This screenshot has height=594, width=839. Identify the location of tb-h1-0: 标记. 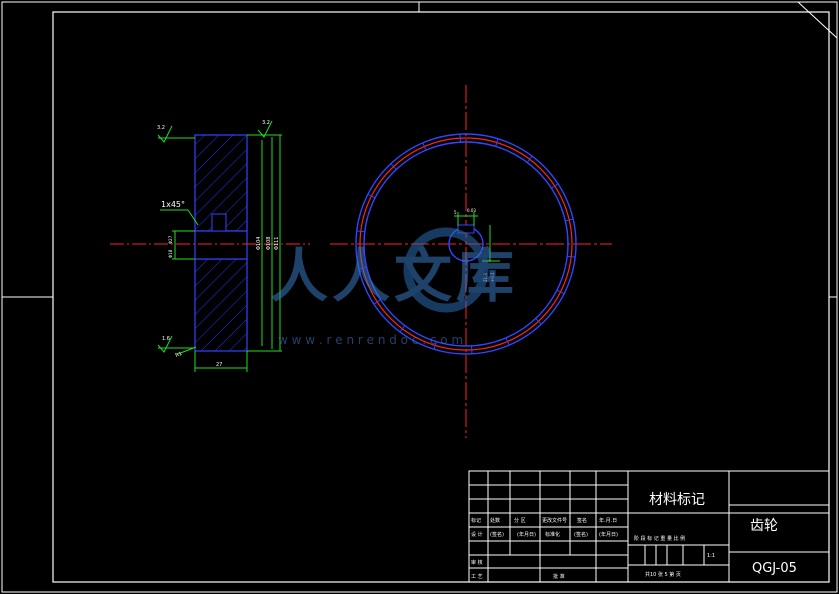
(476, 520).